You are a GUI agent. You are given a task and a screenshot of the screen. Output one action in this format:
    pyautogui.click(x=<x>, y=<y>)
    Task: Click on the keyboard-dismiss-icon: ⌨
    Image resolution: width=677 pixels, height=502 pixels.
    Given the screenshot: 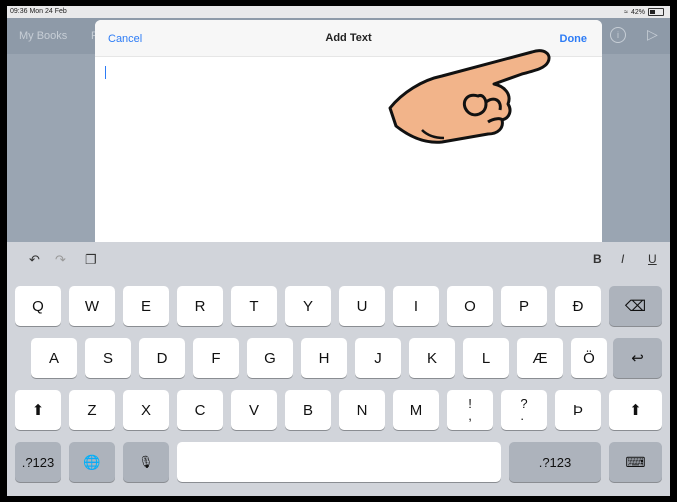 What is the action you would take?
    pyautogui.click(x=635, y=462)
    